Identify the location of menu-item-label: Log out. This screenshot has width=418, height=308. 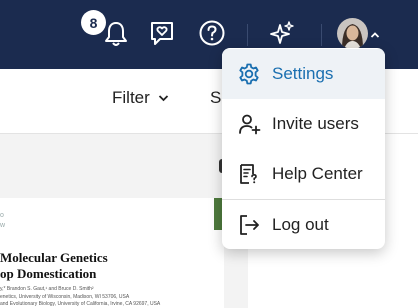
(300, 224).